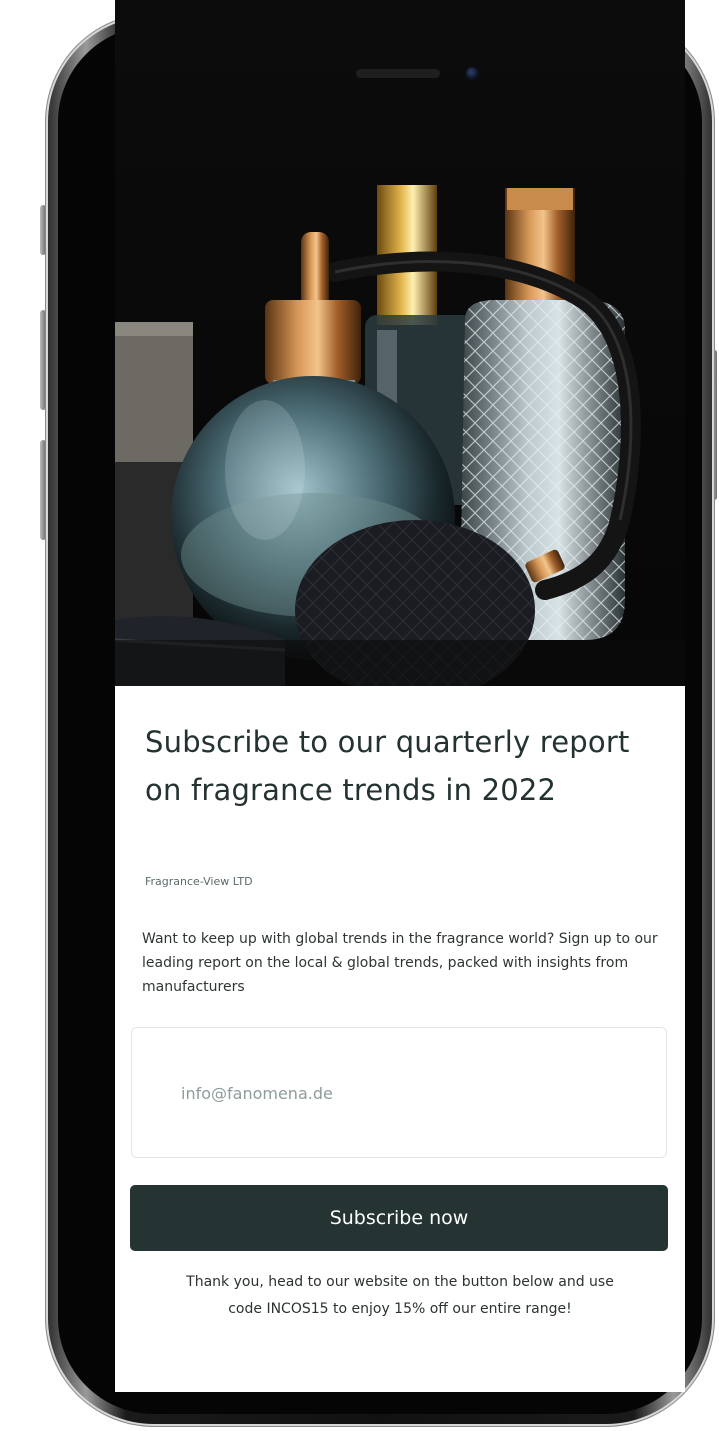 This screenshot has width=719, height=1431. I want to click on company-name: Fragrance-View LTD, so click(199, 881).